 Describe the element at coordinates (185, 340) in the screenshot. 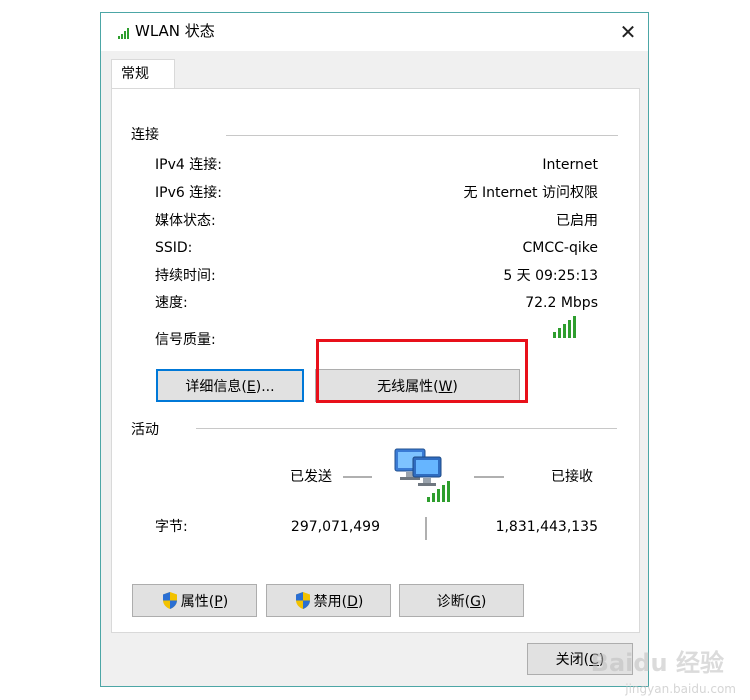

I see `signal-quality-label: 信号质量:` at that location.